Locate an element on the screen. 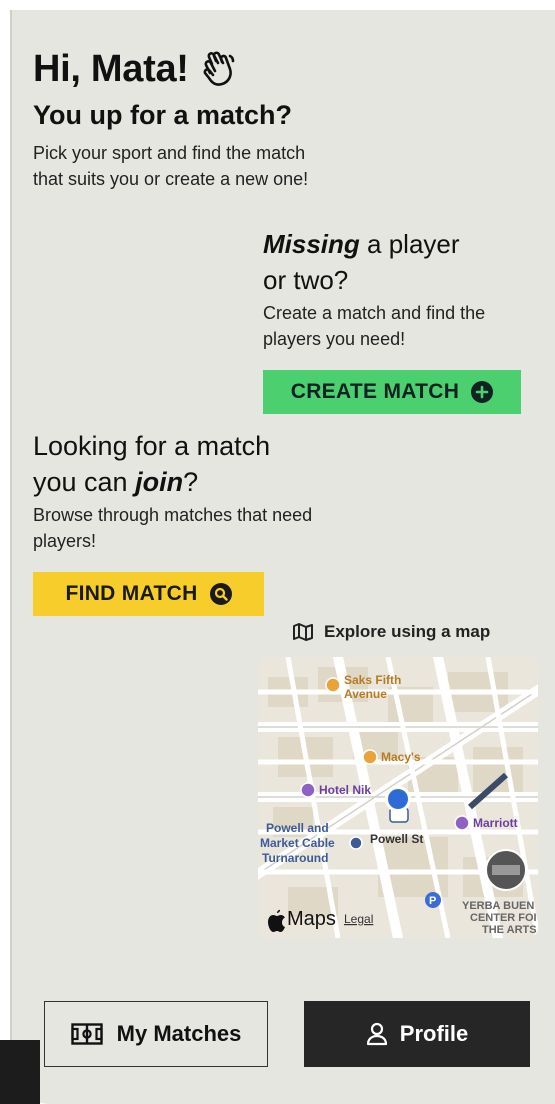 Image resolution: width=555 pixels, height=1104 pixels. screen-edge is located at coordinates (11, 540).